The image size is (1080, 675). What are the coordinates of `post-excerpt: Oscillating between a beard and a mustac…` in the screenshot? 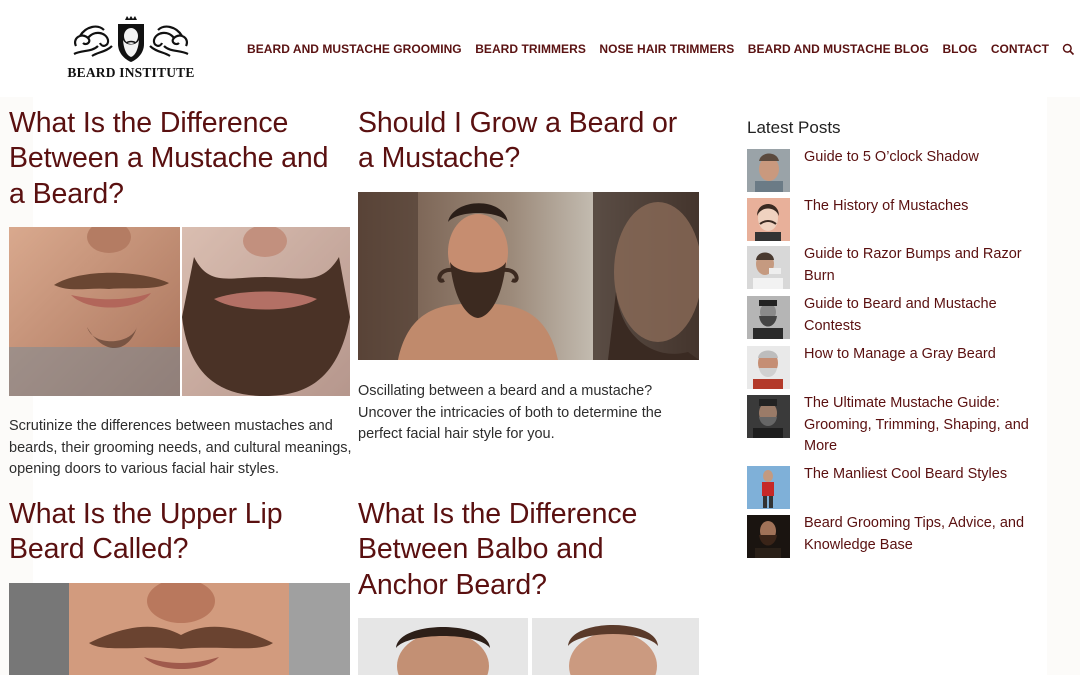 It's located at (510, 413).